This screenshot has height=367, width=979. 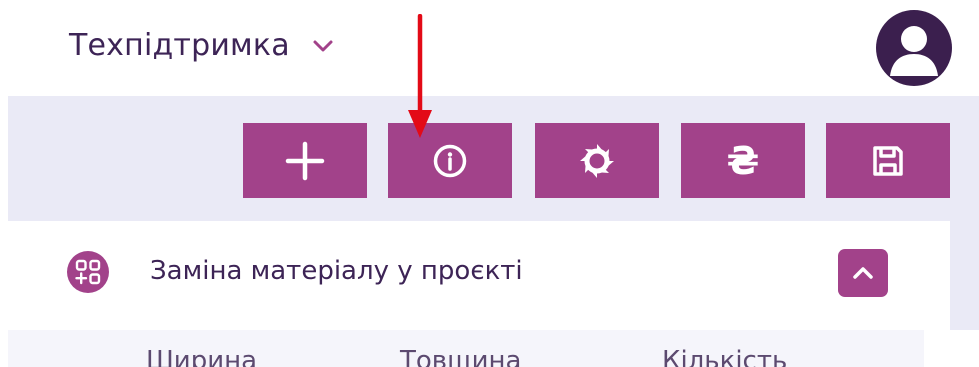 What do you see at coordinates (951, 348) in the screenshot?
I see `right-gutter` at bounding box center [951, 348].